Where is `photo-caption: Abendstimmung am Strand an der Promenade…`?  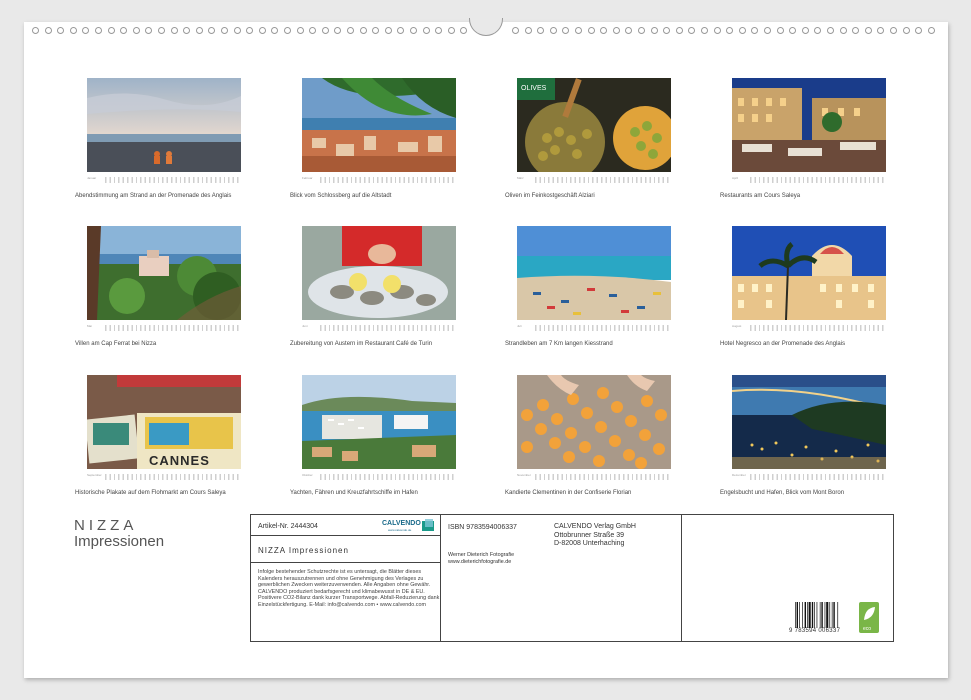
photo-caption: Abendstimmung am Strand an der Promenade… is located at coordinates (153, 196).